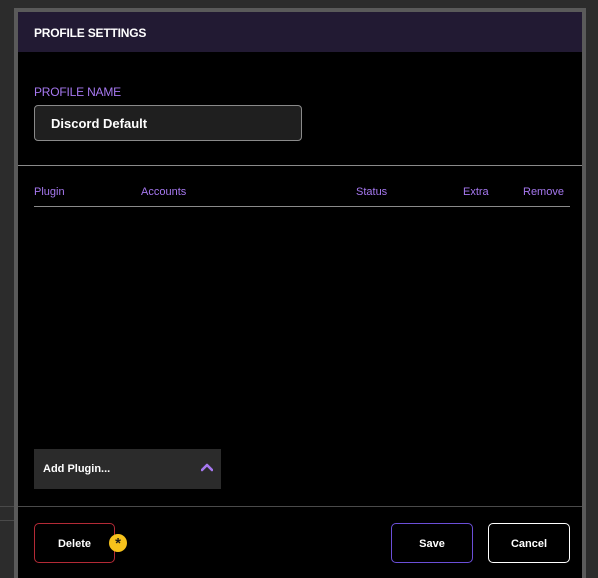 Image resolution: width=598 pixels, height=578 pixels. I want to click on profile-name-input, so click(168, 123).